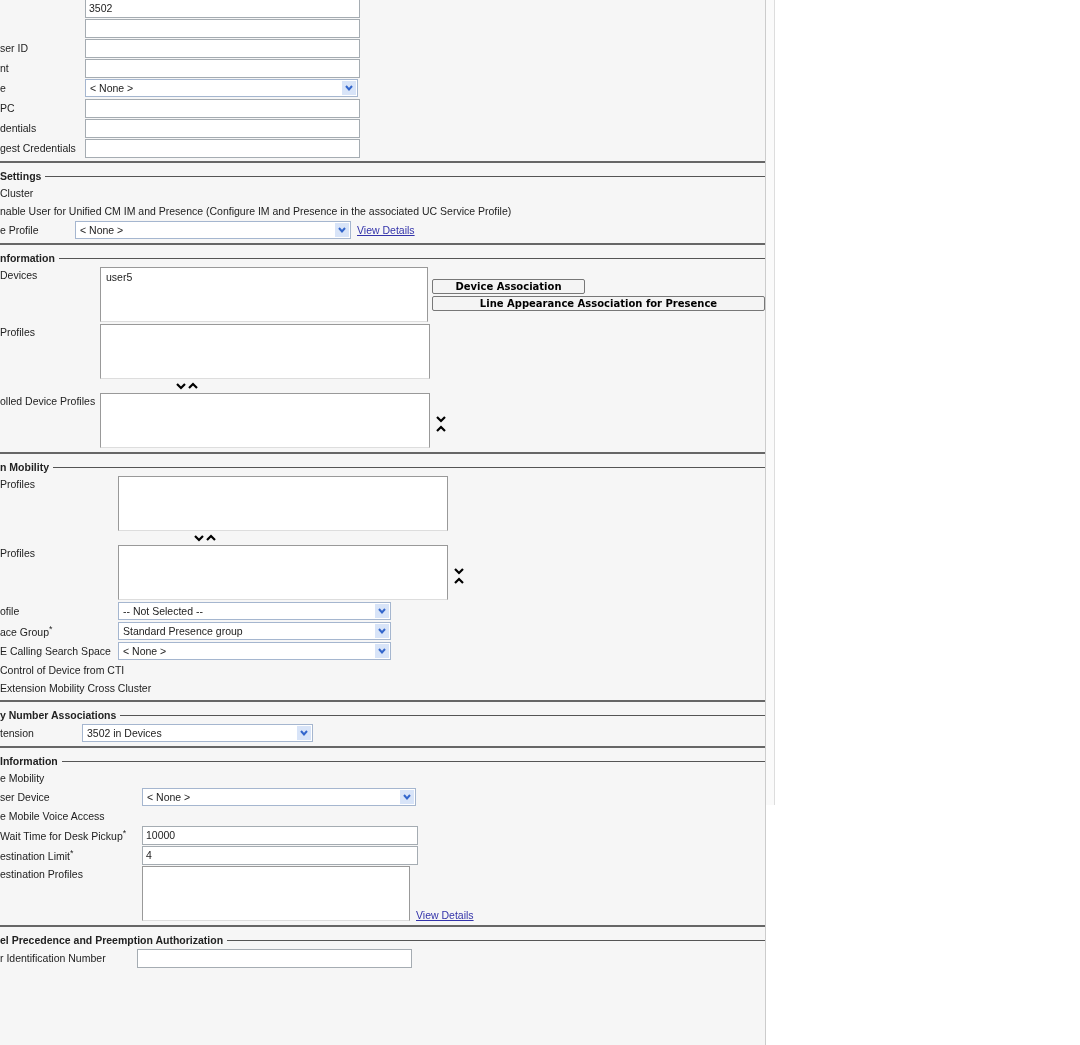  Describe the element at coordinates (280, 855) in the screenshot. I see `input-field: 4` at that location.